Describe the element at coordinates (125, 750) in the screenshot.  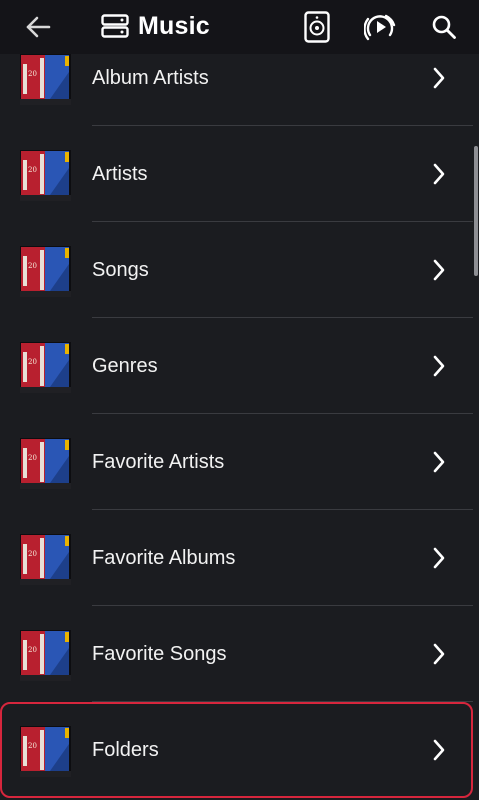
I see `list-item-label: Folders` at that location.